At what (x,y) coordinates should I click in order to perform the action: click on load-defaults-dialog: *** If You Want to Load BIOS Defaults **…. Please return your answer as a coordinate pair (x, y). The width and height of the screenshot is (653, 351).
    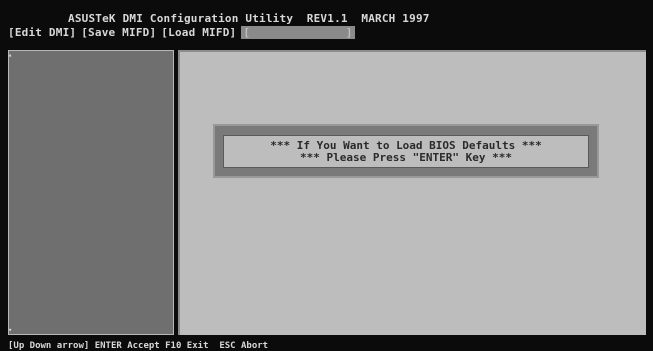
    Looking at the image, I should click on (406, 151).